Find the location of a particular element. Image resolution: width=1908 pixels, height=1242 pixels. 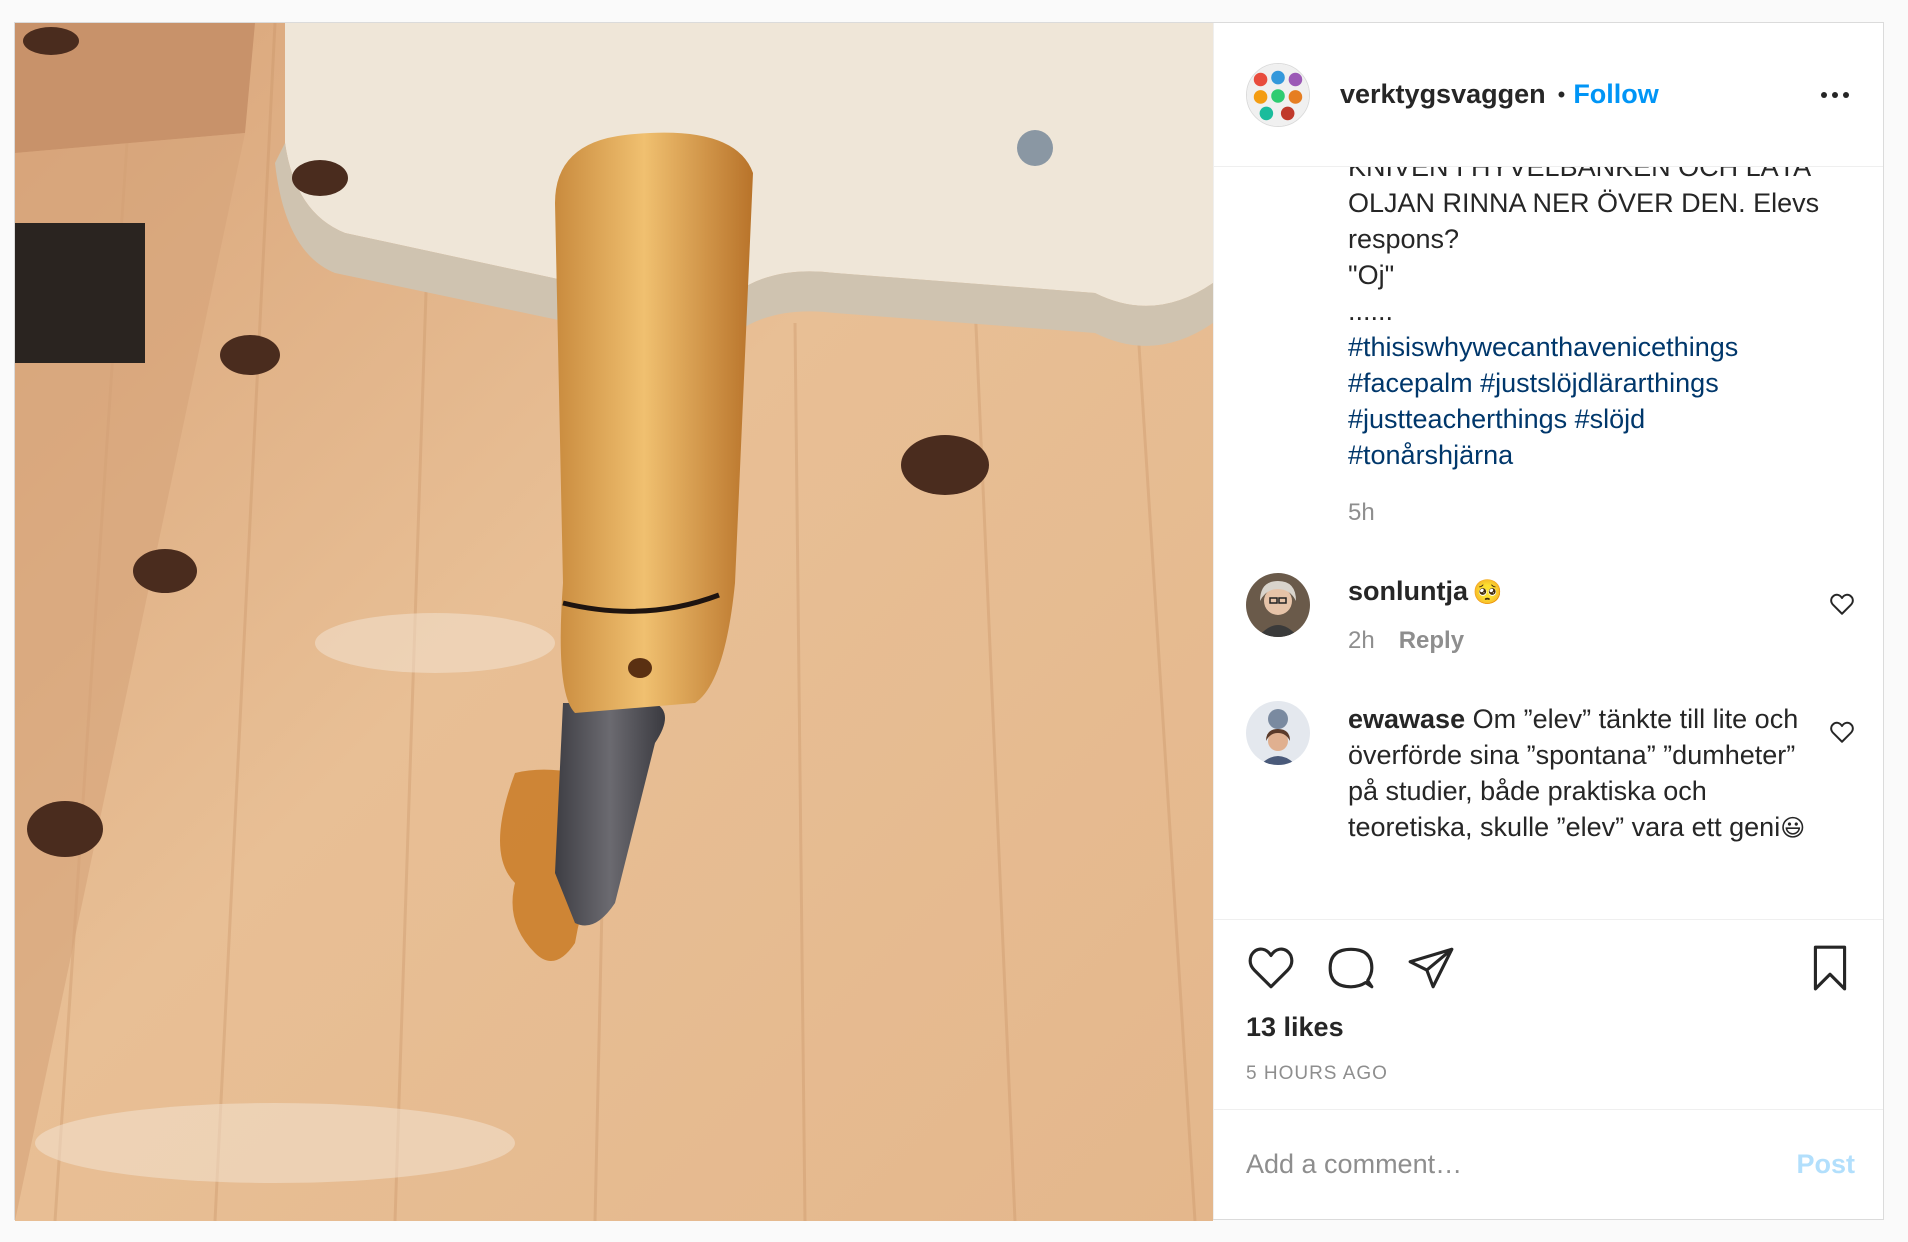

posted-time: 5 HOURS AGO is located at coordinates (1550, 1074).